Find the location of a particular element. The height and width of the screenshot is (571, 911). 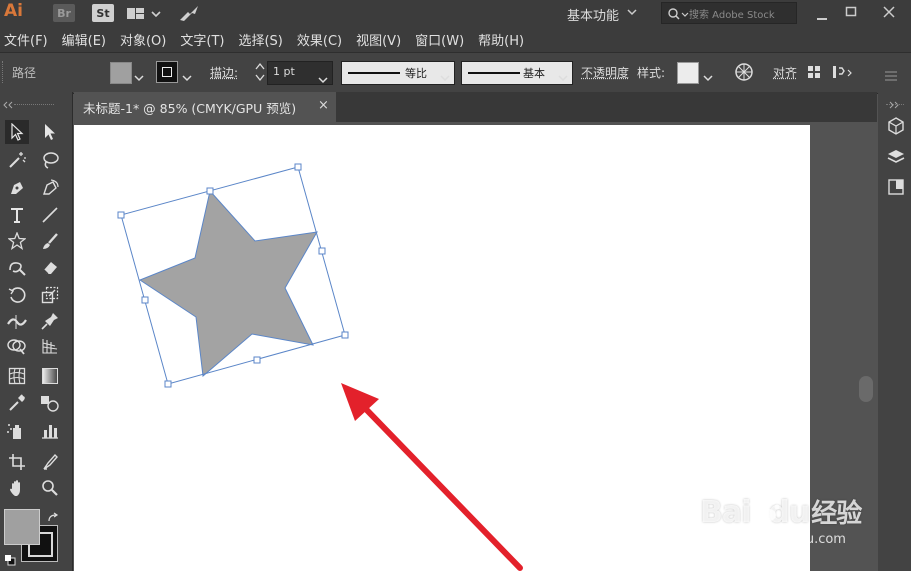

layers-icon is located at coordinates (896, 159).